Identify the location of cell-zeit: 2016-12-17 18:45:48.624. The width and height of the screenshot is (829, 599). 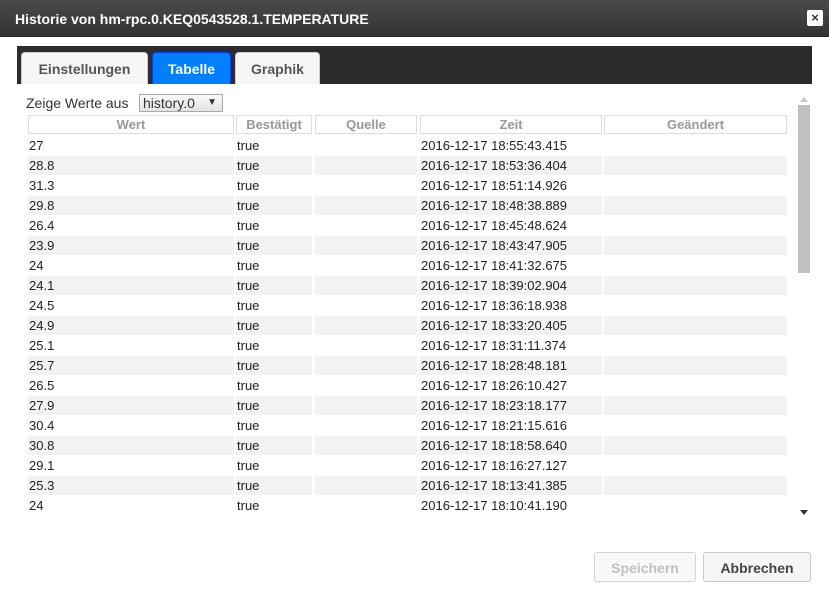
(511, 225).